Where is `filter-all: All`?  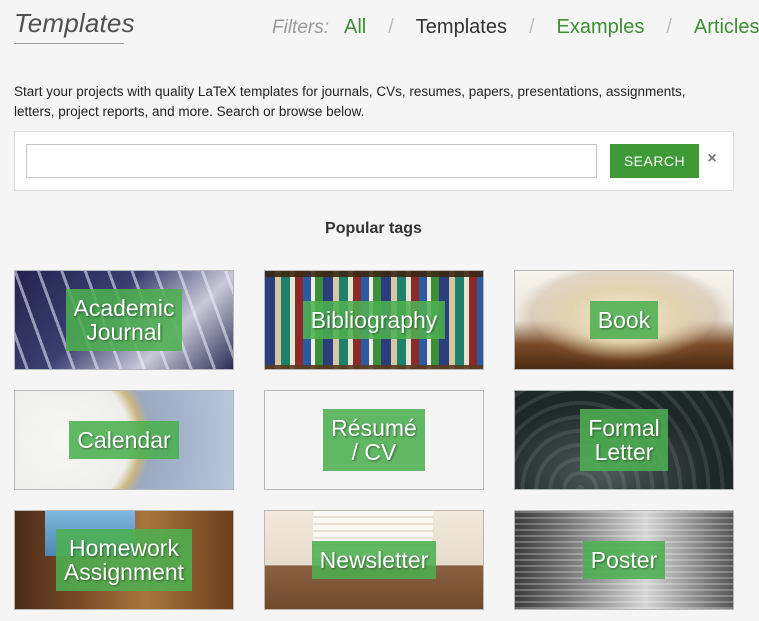 filter-all: All is located at coordinates (355, 27).